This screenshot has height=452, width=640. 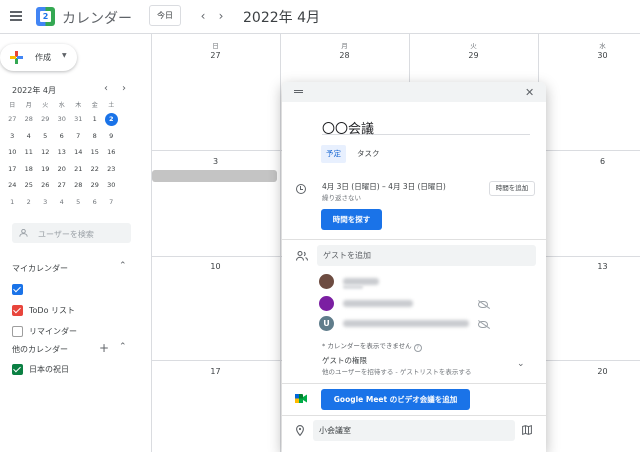 I want to click on mini-day: 20, so click(x=62, y=169).